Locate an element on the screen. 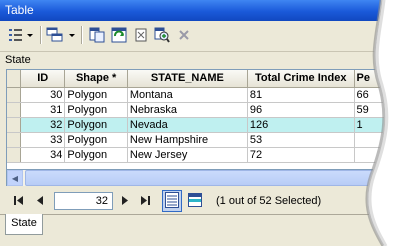  first-record-button is located at coordinates (19, 201).